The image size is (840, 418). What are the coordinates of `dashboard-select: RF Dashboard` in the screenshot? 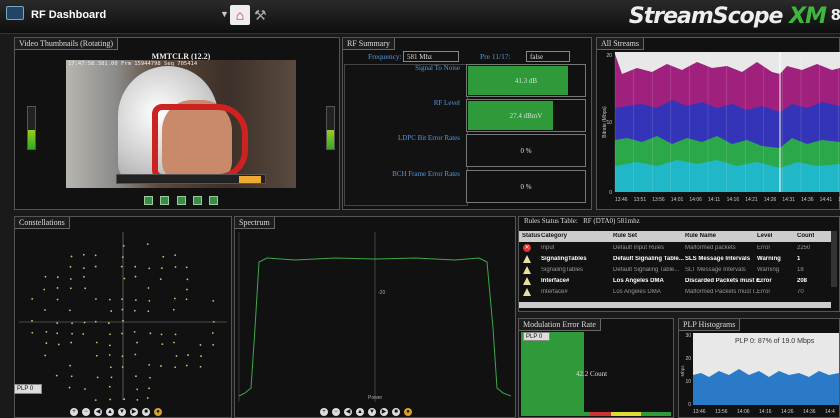 It's located at (119, 15).